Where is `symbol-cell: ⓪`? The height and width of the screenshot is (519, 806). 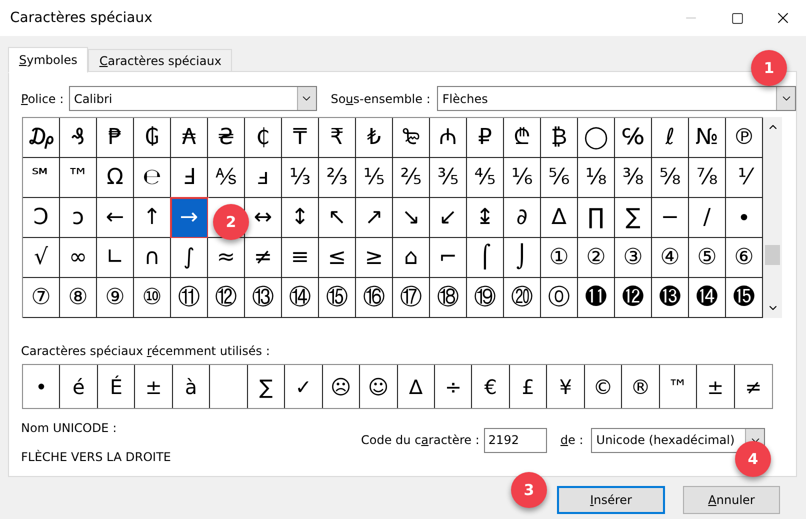 symbol-cell: ⓪ is located at coordinates (559, 298).